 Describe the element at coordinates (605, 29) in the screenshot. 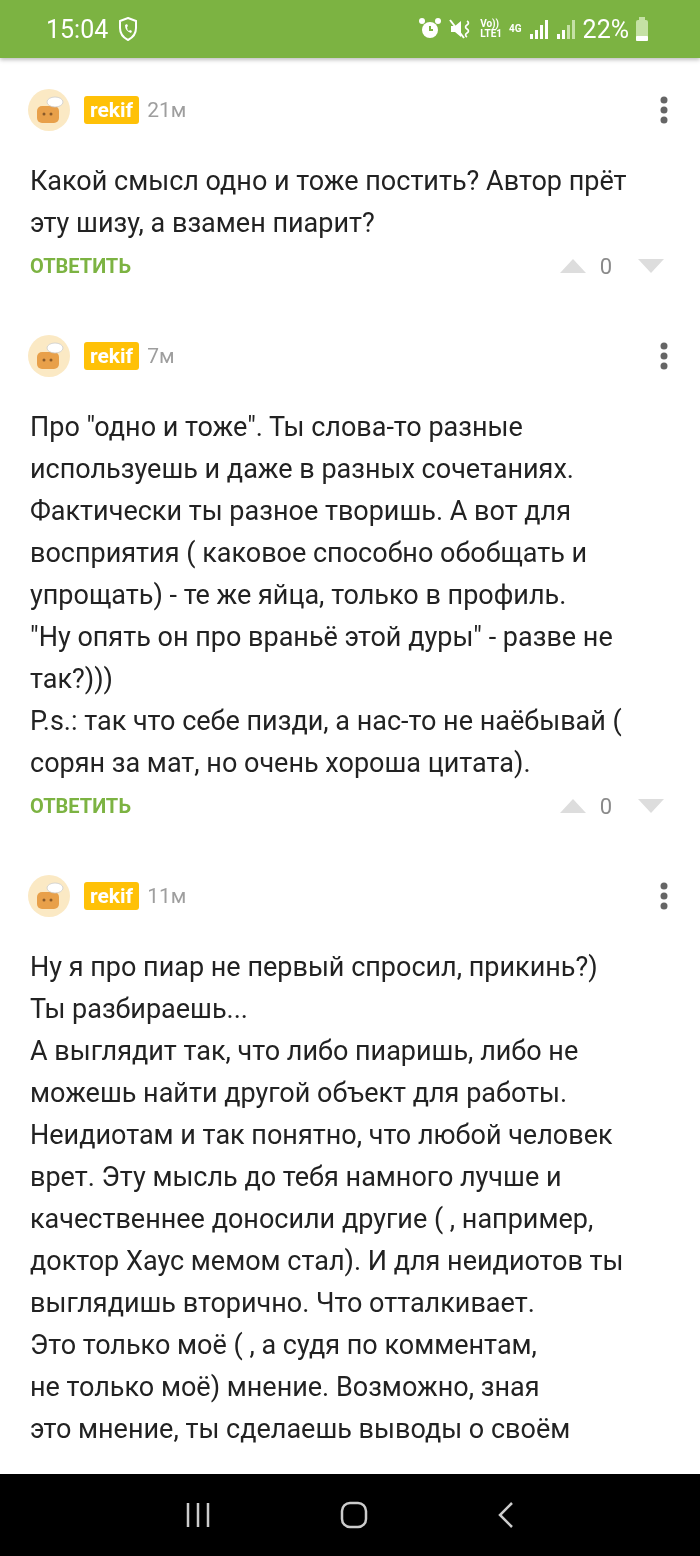

I see `battery-percent: 22%` at that location.